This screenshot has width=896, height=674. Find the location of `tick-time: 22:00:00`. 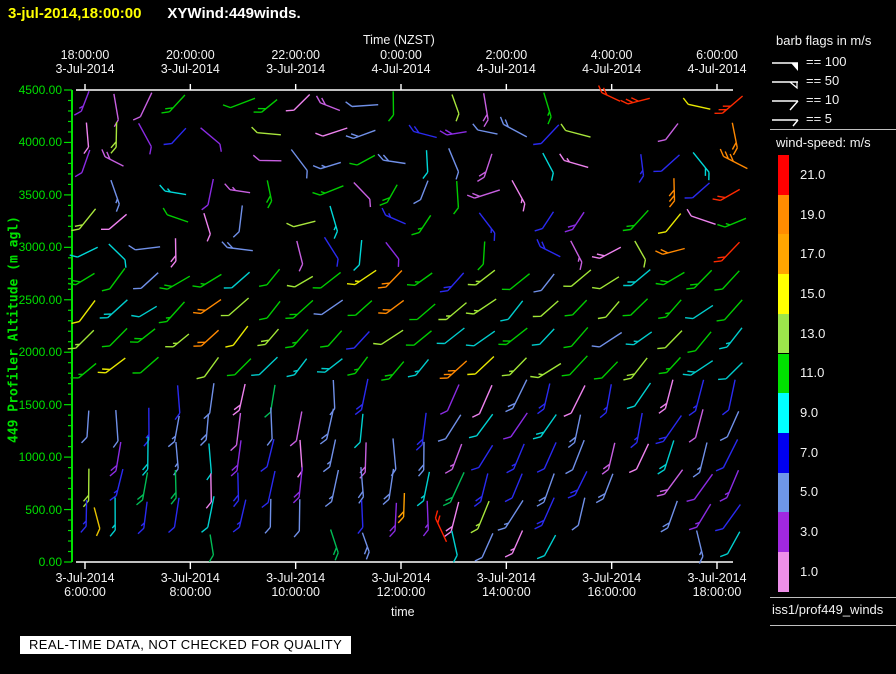

tick-time: 22:00:00 is located at coordinates (295, 55).